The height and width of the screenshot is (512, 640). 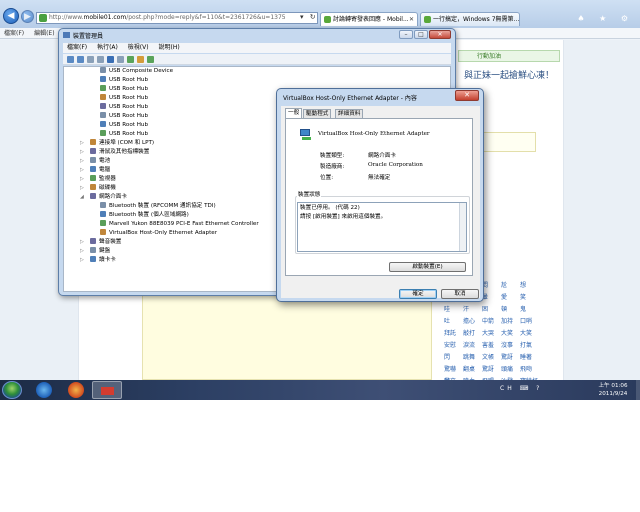 I want to click on back-icon, so click(x=70, y=59).